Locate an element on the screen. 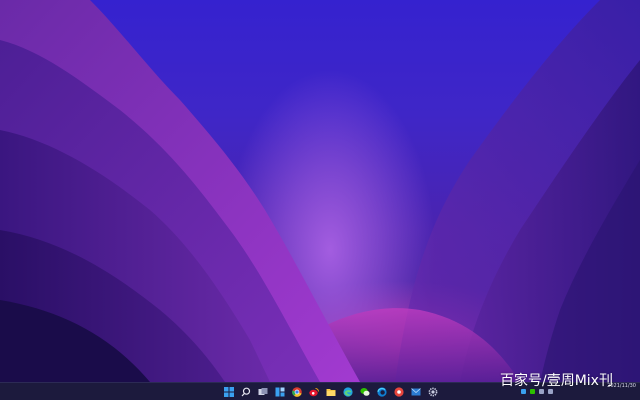 Image resolution: width=640 pixels, height=400 pixels. settings-button is located at coordinates (433, 392).